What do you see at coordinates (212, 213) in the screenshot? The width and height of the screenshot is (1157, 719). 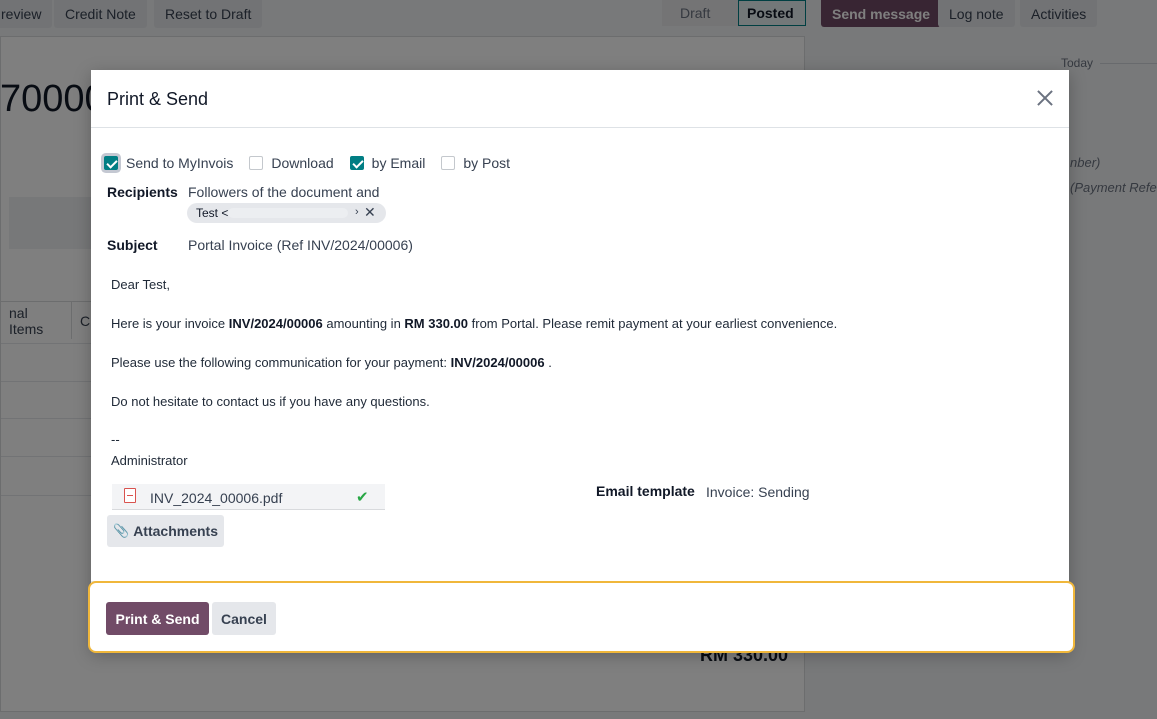 I see `recipient-tag-label: Test <` at bounding box center [212, 213].